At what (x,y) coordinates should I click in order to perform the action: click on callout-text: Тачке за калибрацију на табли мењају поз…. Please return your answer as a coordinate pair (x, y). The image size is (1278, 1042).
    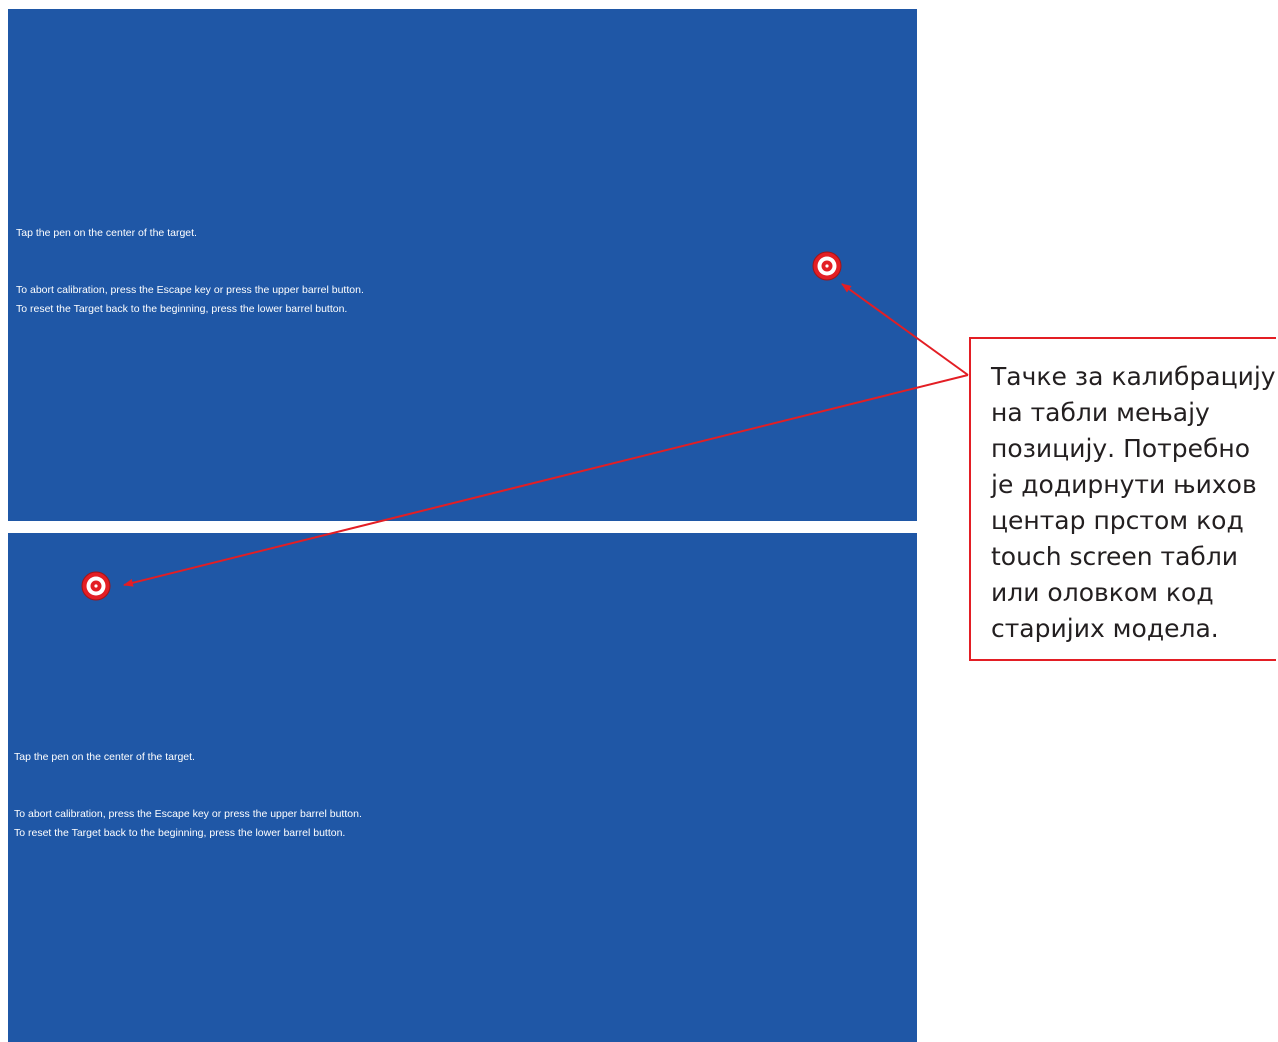
    Looking at the image, I should click on (1133, 502).